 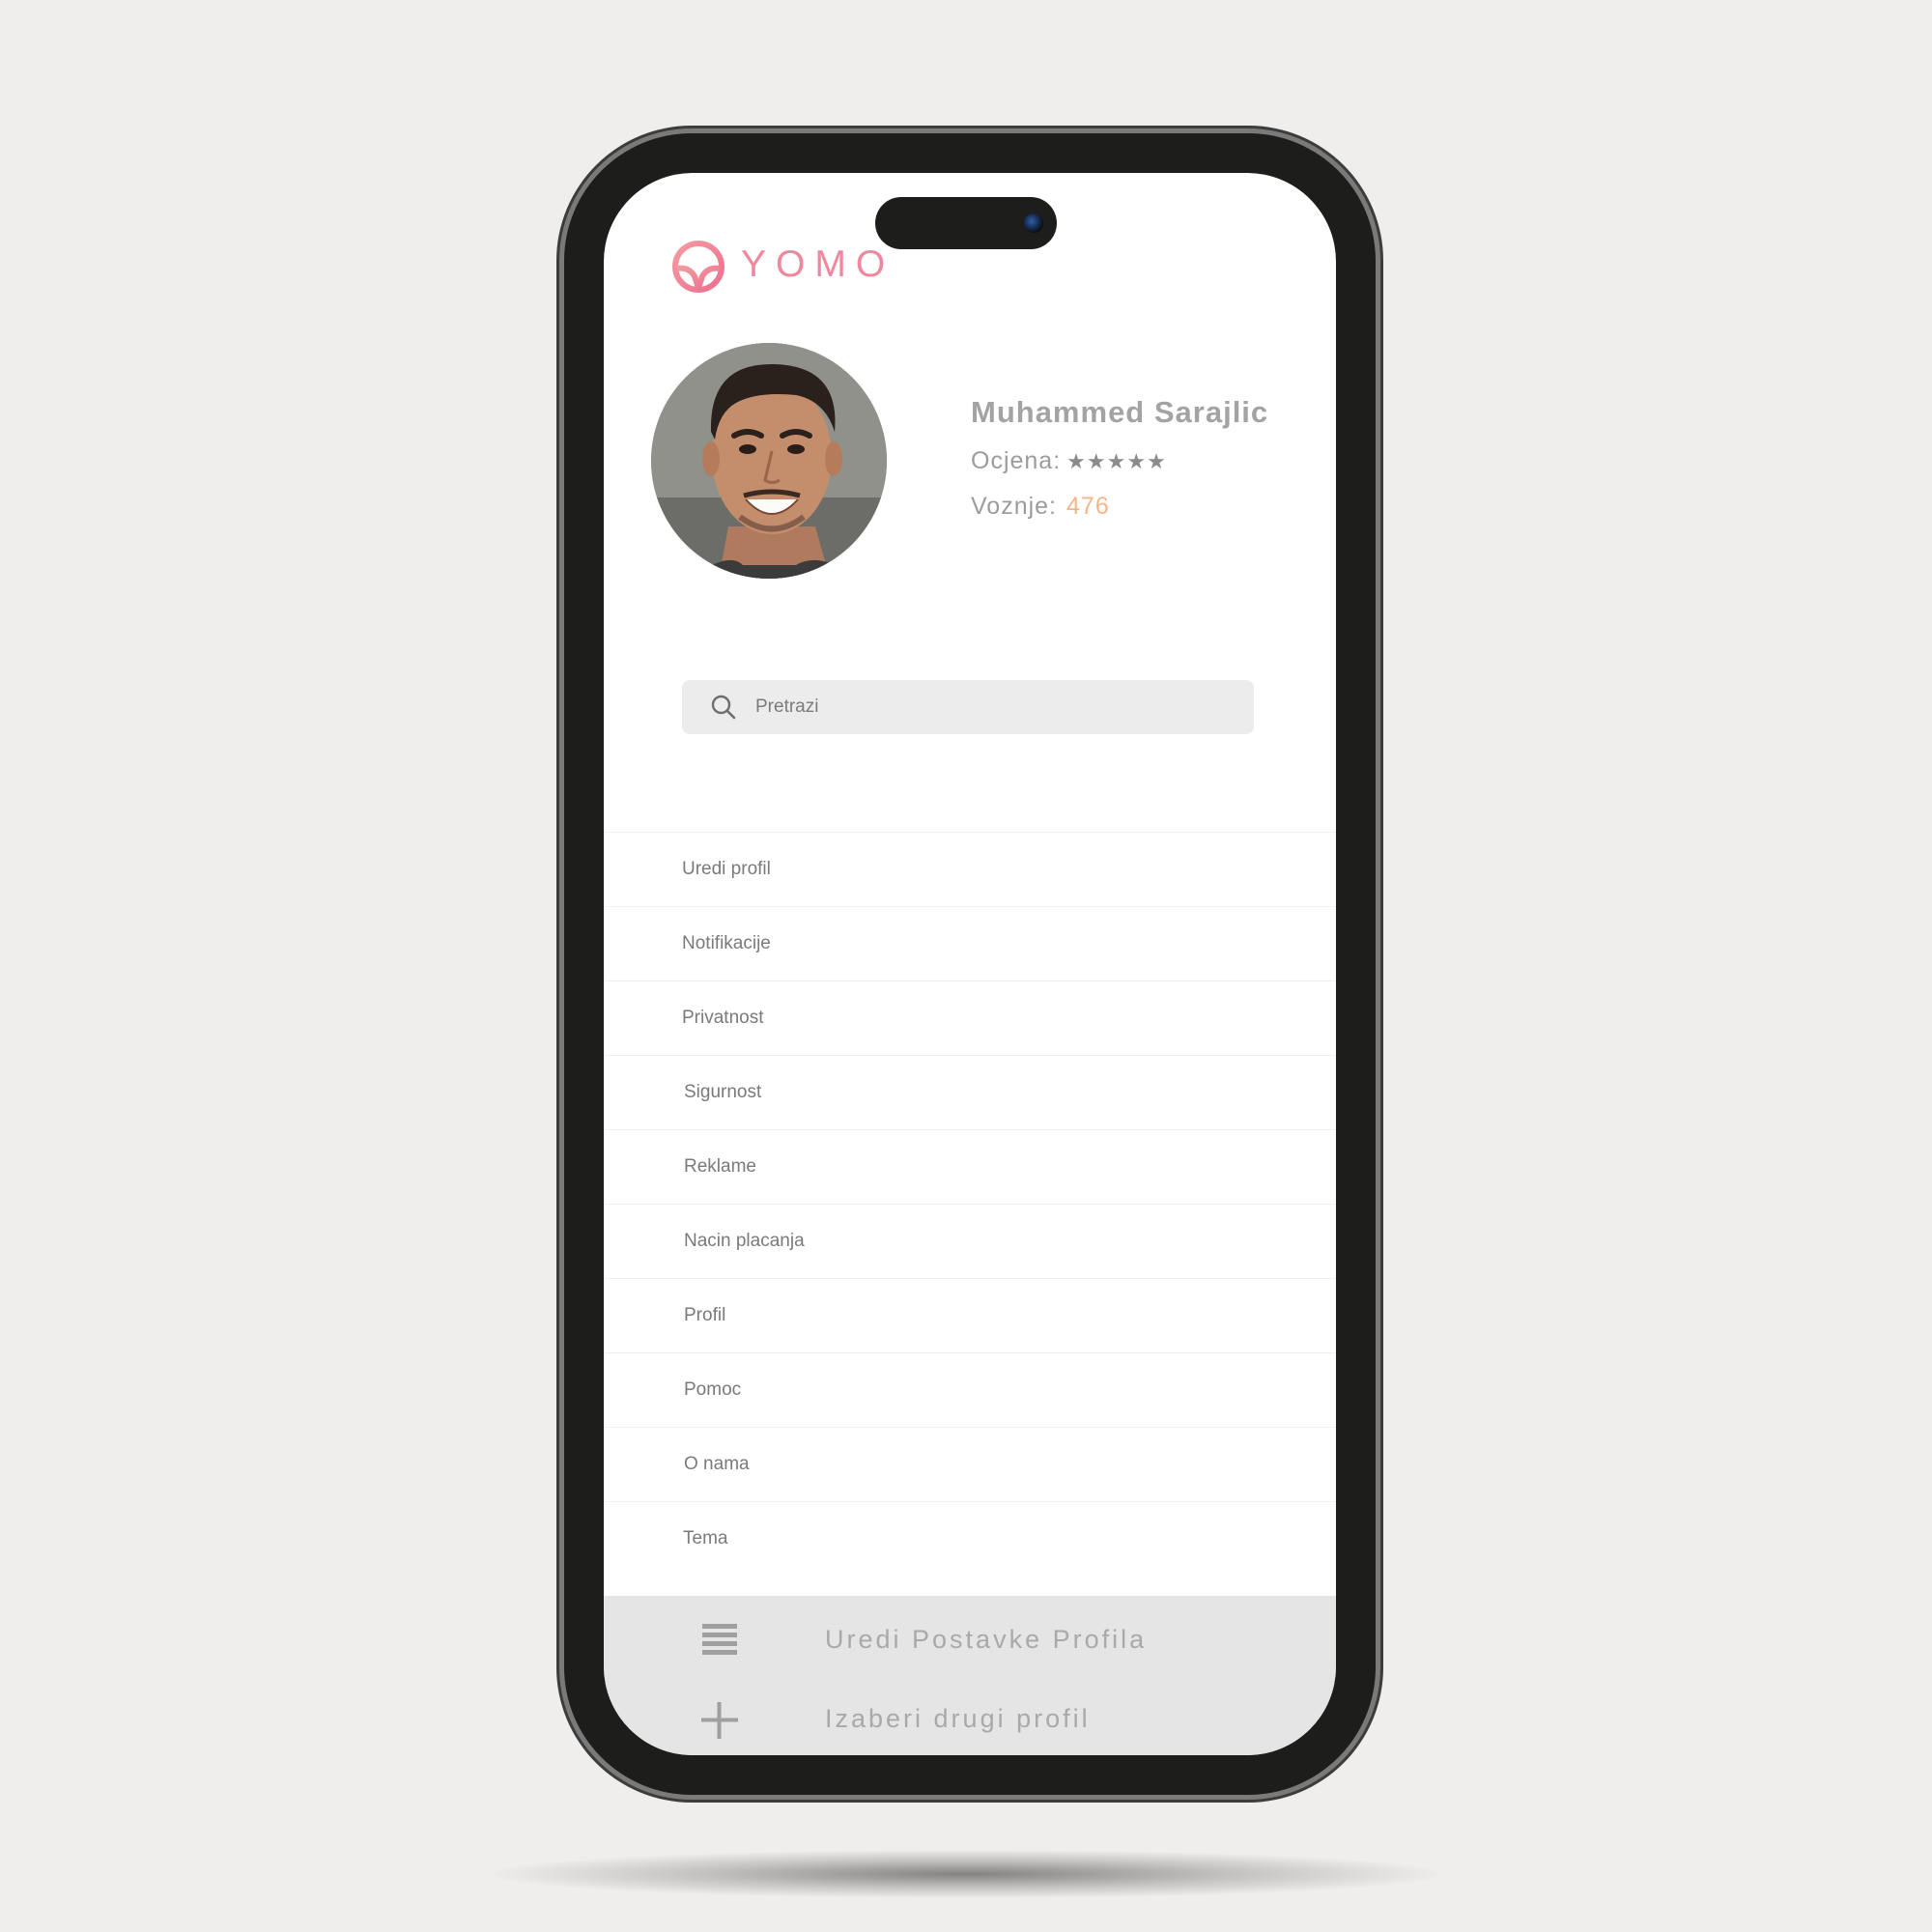 What do you see at coordinates (970, 1389) in the screenshot?
I see `menu-item-pomoc: Pomoc` at bounding box center [970, 1389].